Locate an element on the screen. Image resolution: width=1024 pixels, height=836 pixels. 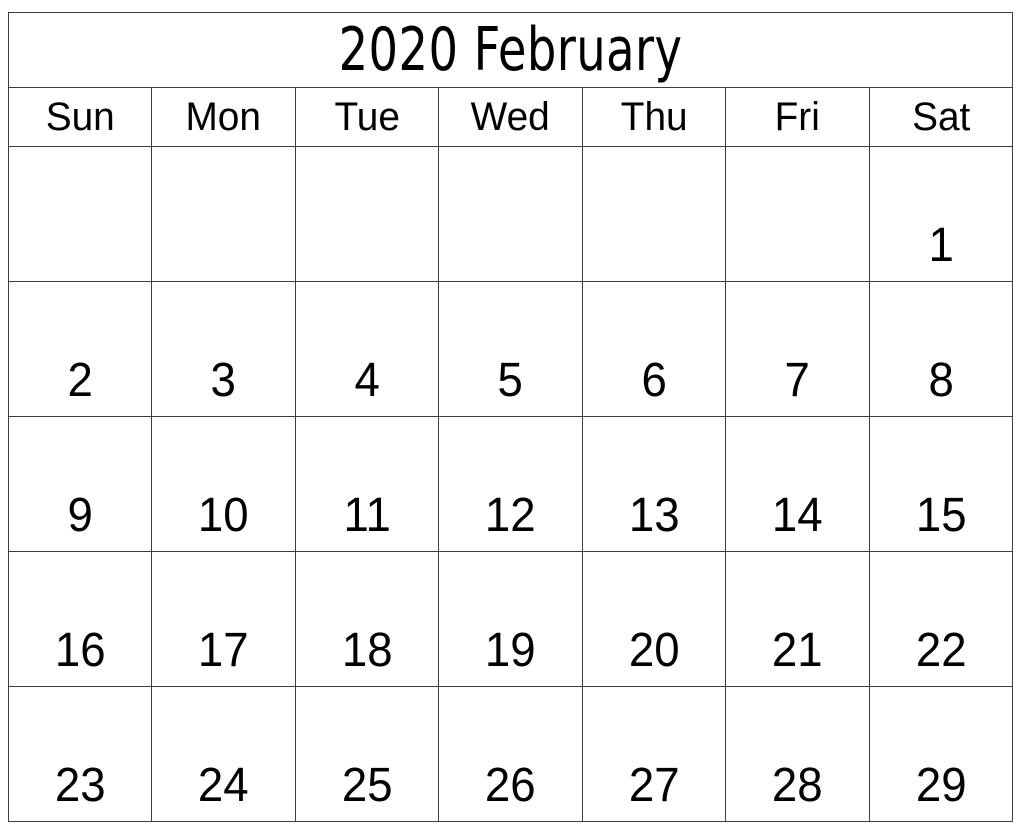
day-number: 5 is located at coordinates (510, 380).